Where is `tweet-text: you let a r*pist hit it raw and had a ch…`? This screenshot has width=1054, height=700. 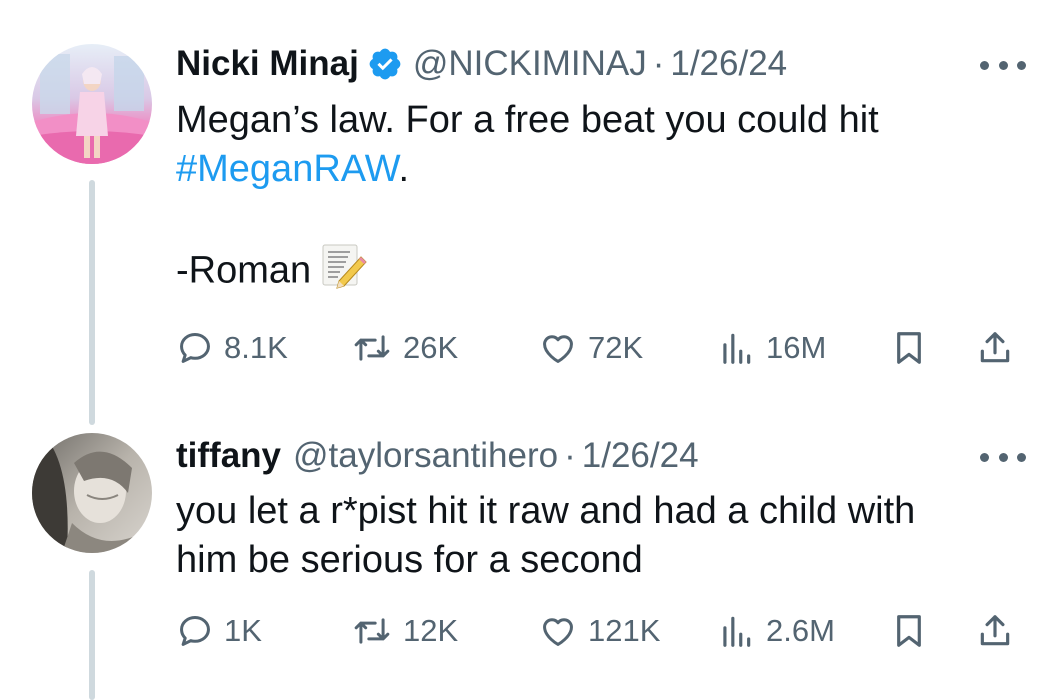
tweet-text: you let a r*pist hit it raw and had a ch… is located at coordinates (596, 536).